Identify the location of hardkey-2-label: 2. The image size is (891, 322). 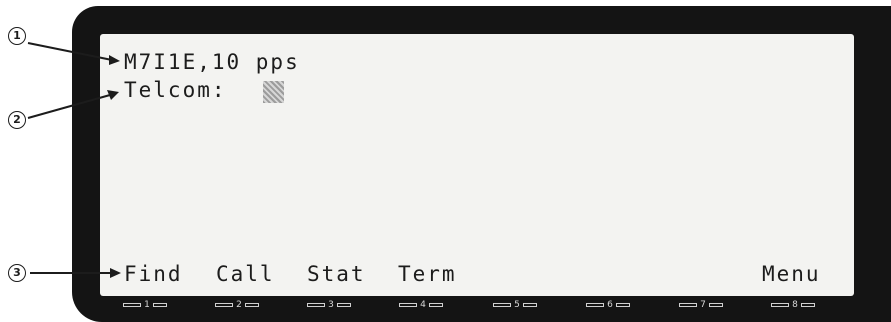
(239, 305).